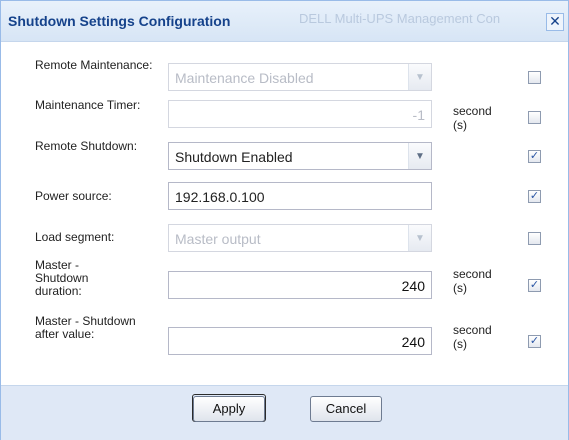 Image resolution: width=569 pixels, height=440 pixels. What do you see at coordinates (472, 281) in the screenshot?
I see `master-shutdown-duration-unit: second (s)` at bounding box center [472, 281].